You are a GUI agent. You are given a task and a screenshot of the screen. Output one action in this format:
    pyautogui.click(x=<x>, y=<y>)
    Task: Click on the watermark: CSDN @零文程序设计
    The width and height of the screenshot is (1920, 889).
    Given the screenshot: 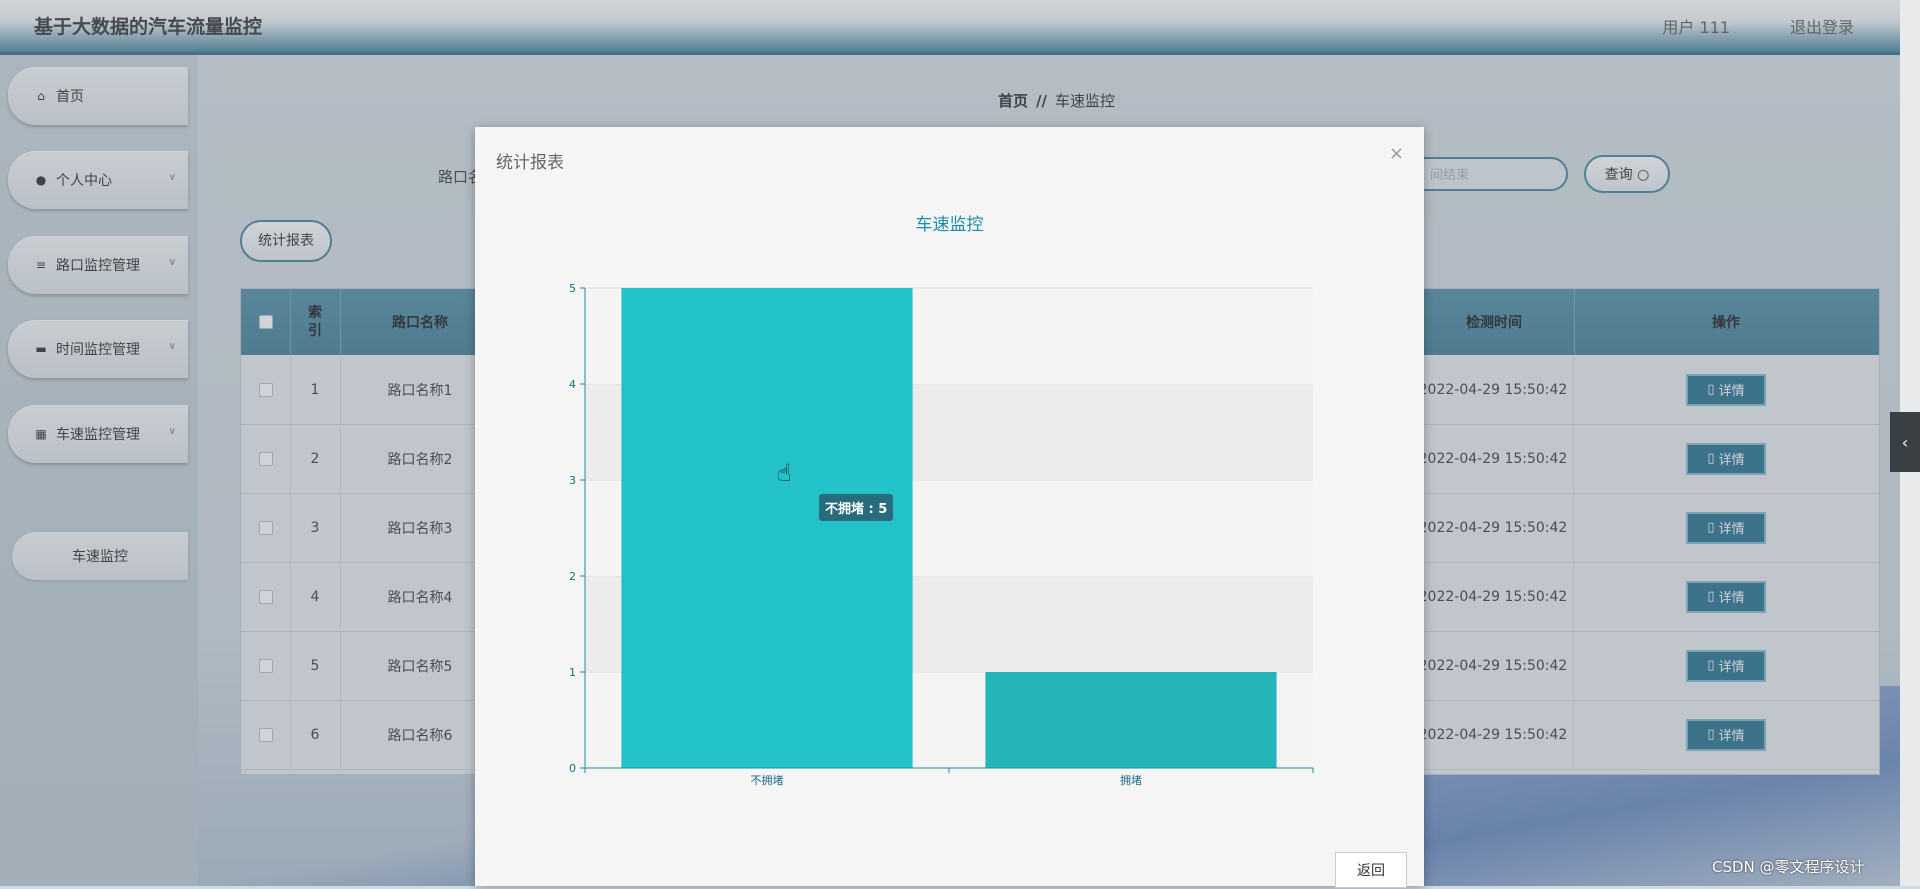 What is the action you would take?
    pyautogui.click(x=1788, y=867)
    